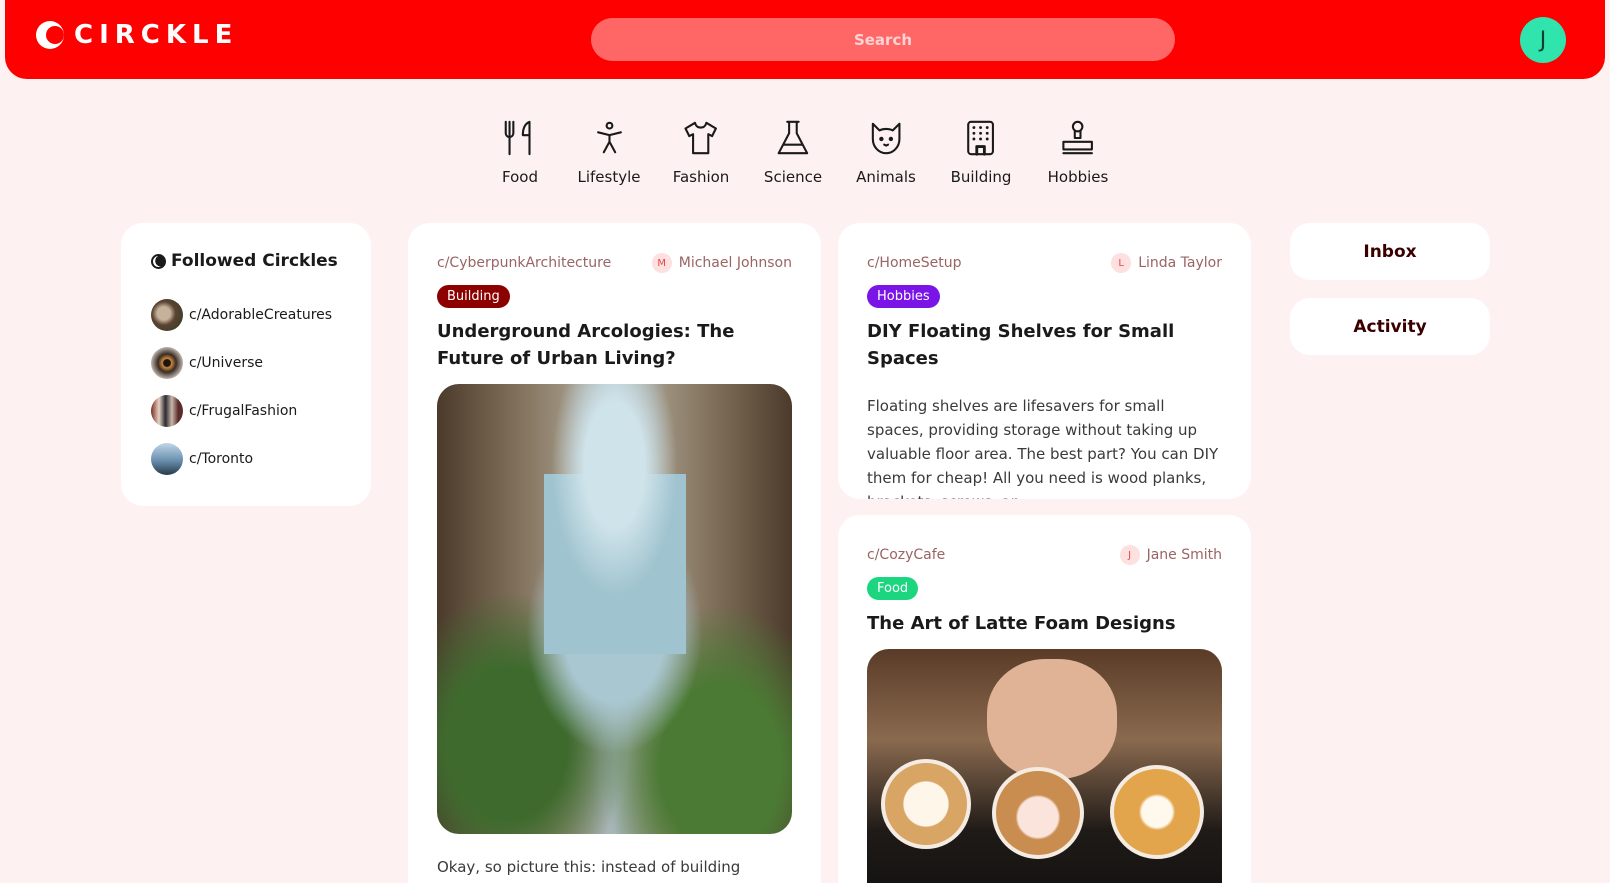 Image resolution: width=1610 pixels, height=883 pixels. What do you see at coordinates (261, 459) in the screenshot?
I see `followed-item-toronto: c/Toronto` at bounding box center [261, 459].